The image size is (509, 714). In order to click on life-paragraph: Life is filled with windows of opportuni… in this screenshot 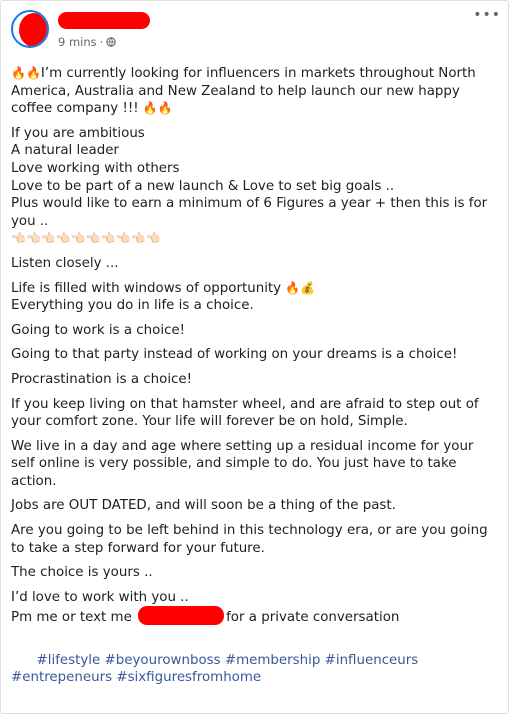, I will do `click(256, 297)`.